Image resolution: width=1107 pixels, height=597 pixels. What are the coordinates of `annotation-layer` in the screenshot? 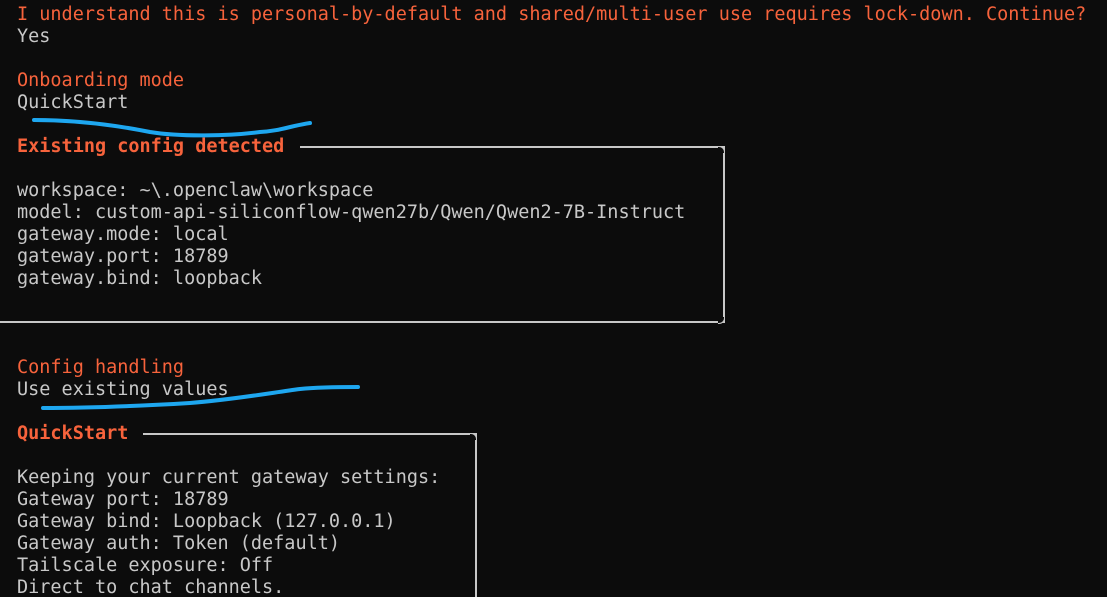 It's located at (196, 264).